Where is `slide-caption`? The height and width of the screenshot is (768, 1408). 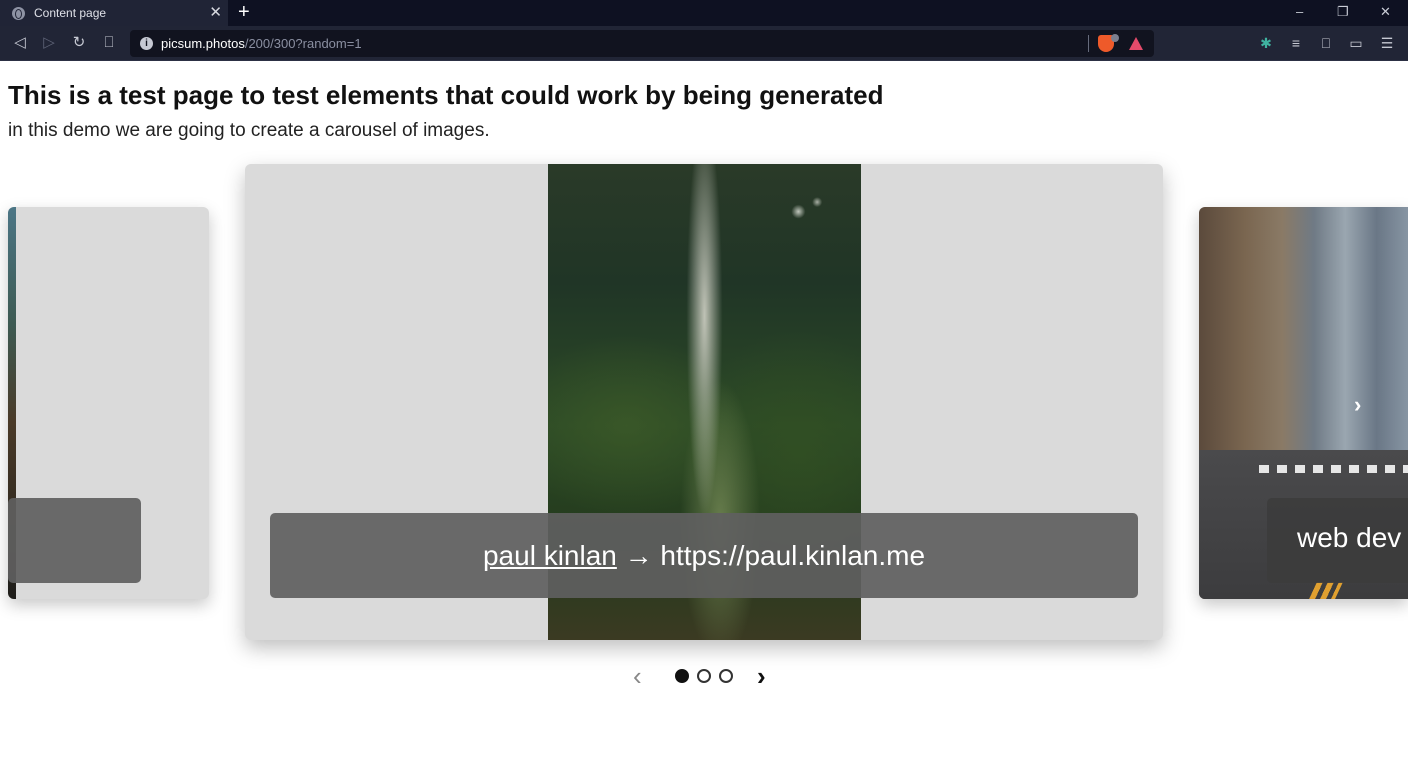
slide-caption is located at coordinates (74, 540).